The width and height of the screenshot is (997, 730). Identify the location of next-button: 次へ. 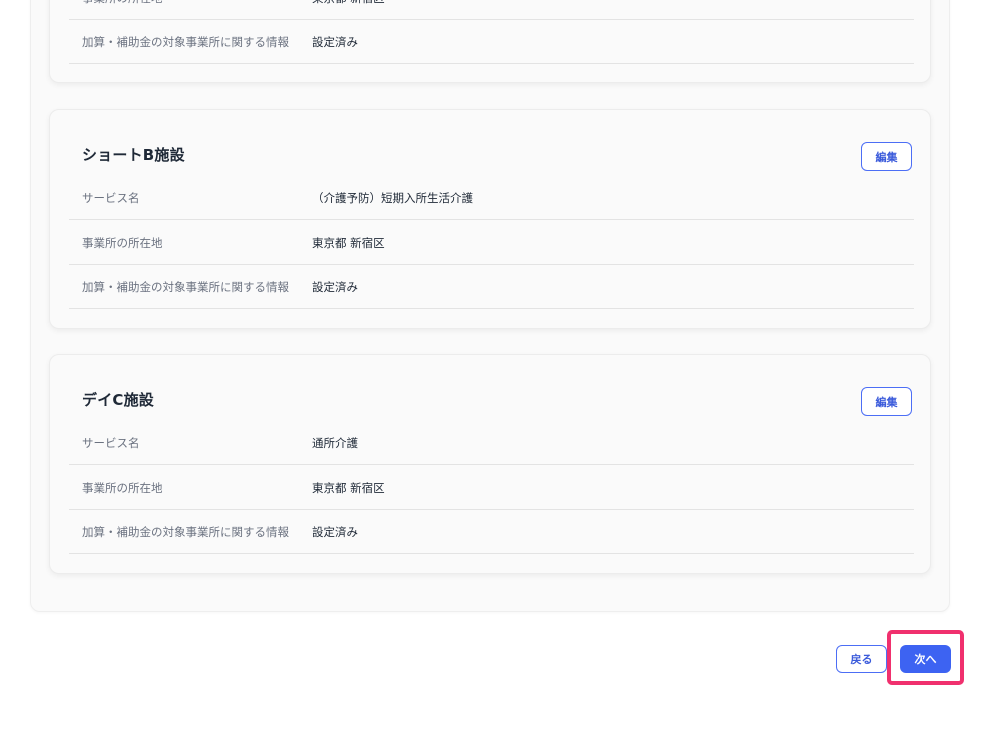
(925, 659).